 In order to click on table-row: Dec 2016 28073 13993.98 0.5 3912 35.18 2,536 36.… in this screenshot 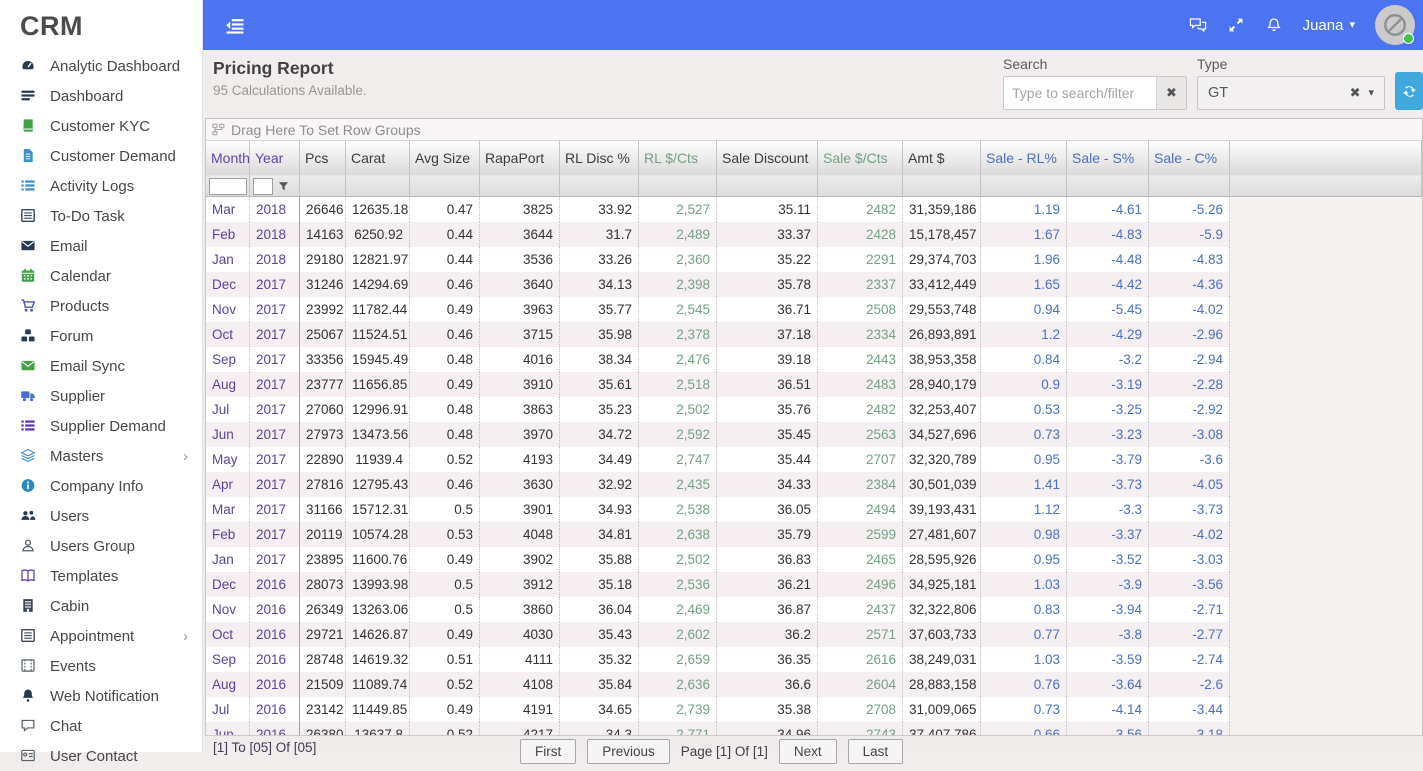, I will do `click(814, 584)`.